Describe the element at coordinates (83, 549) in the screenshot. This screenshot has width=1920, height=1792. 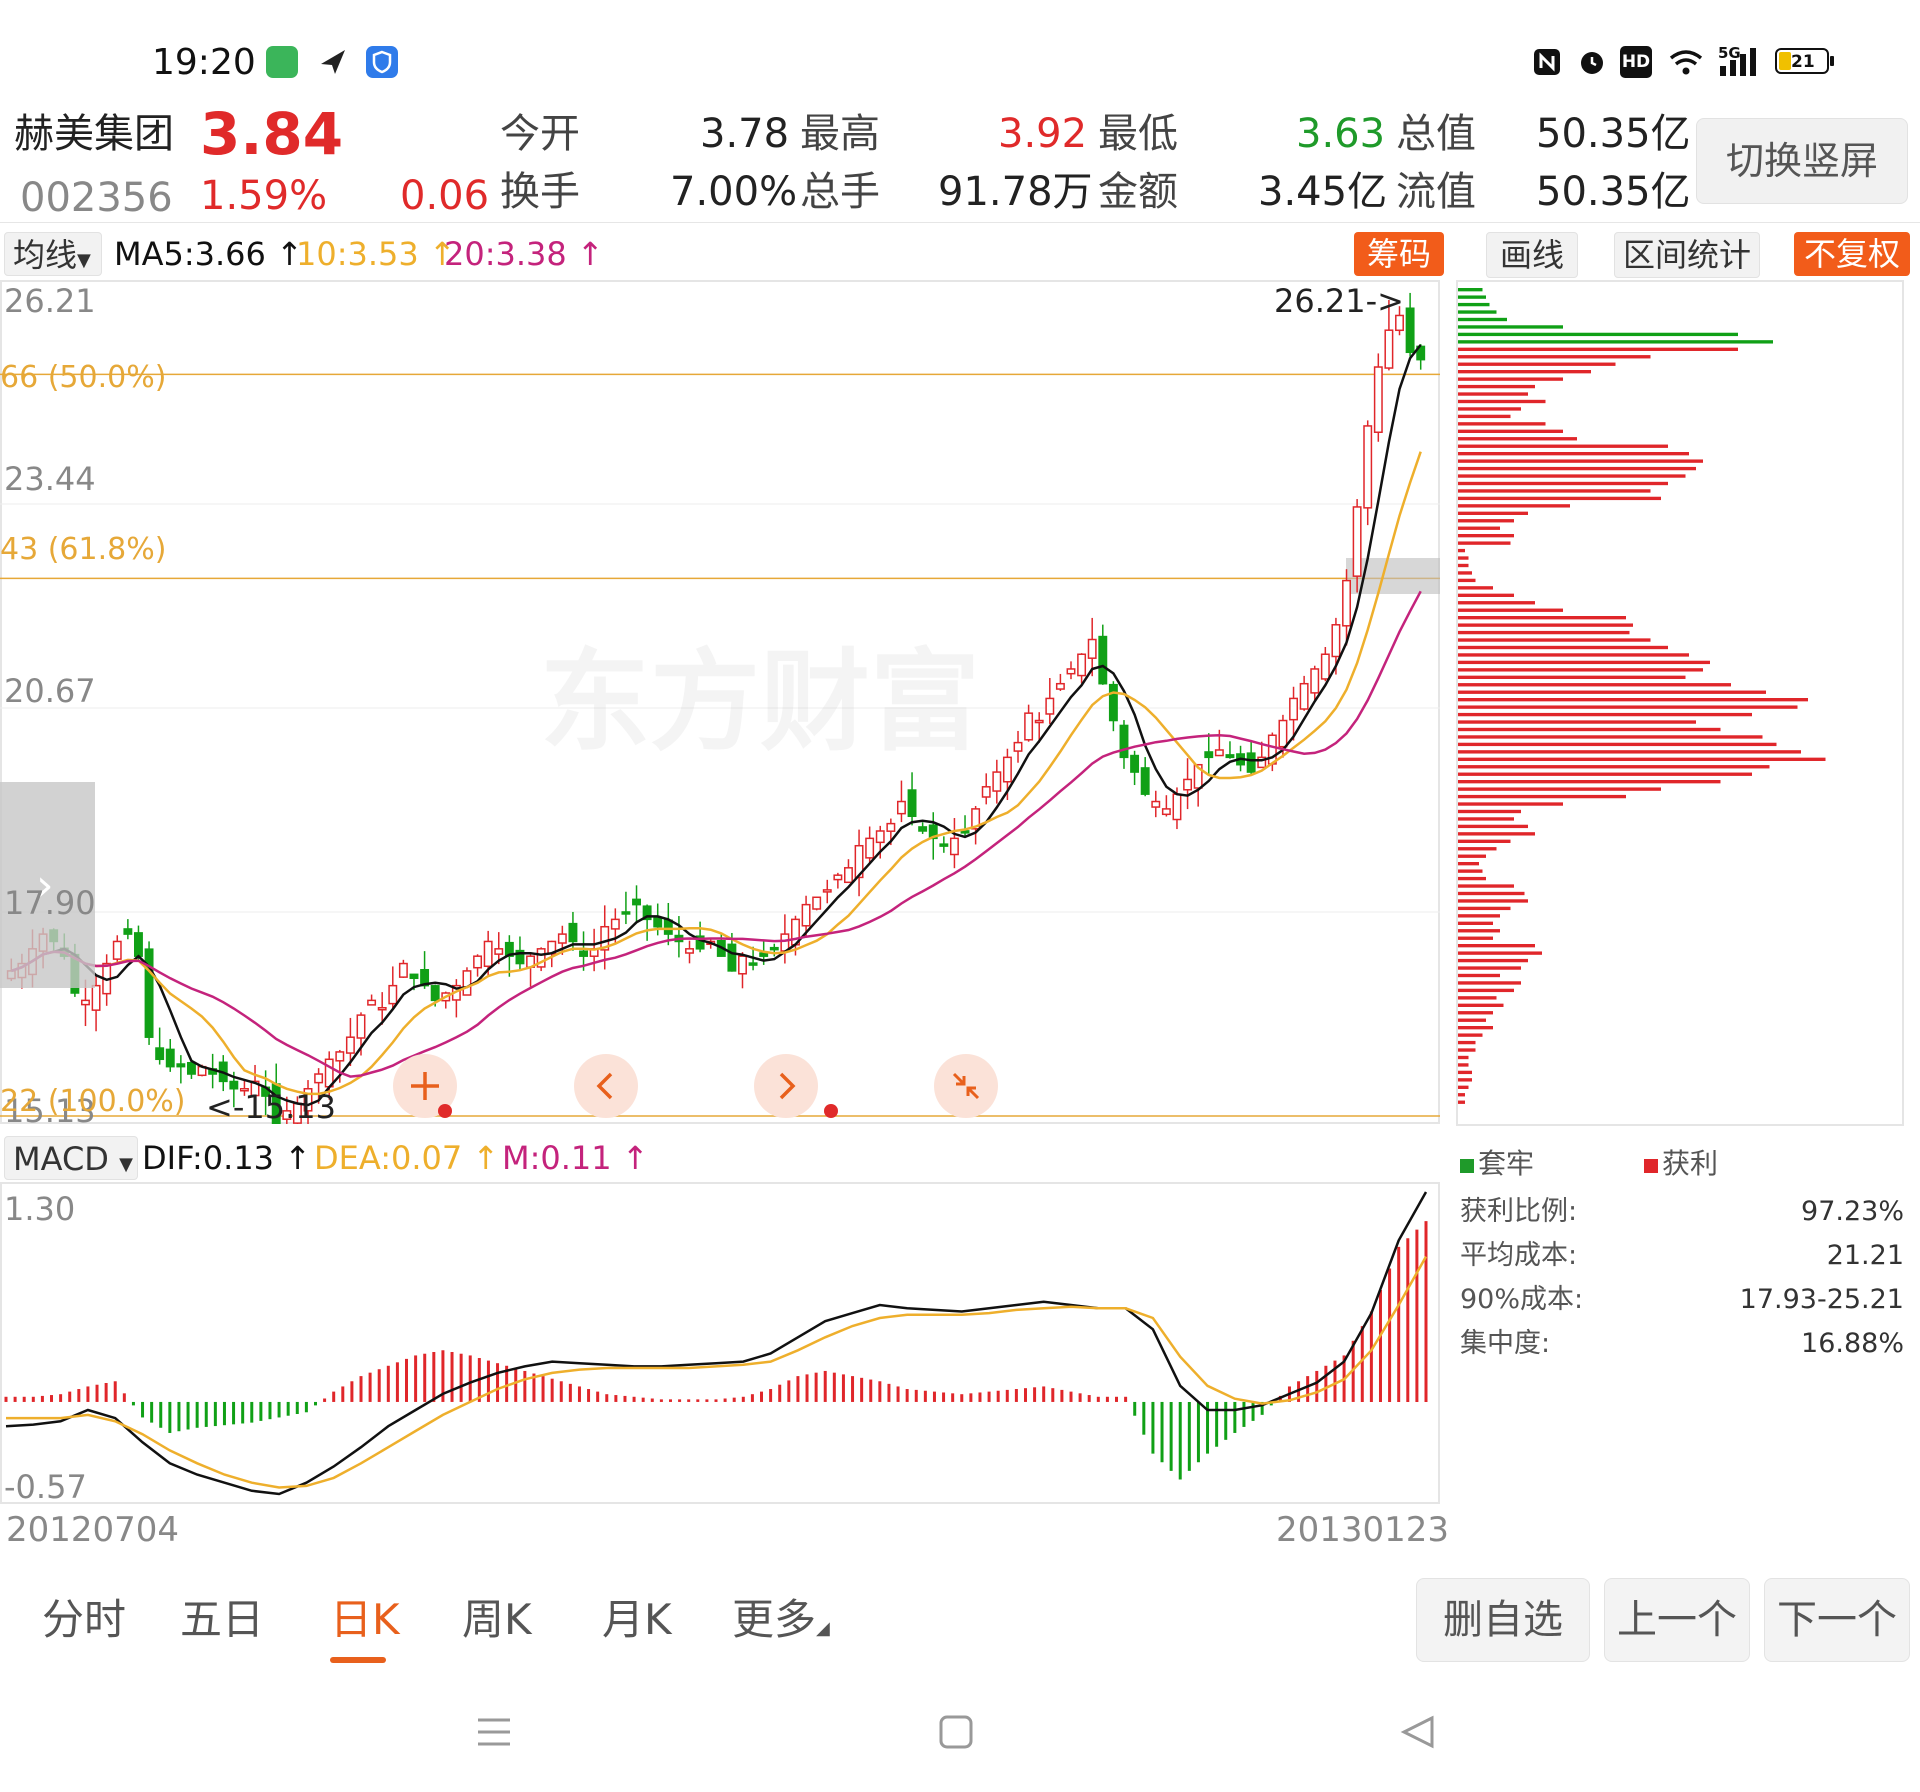
I see `fib-label-61: 43 (61.8%)` at that location.